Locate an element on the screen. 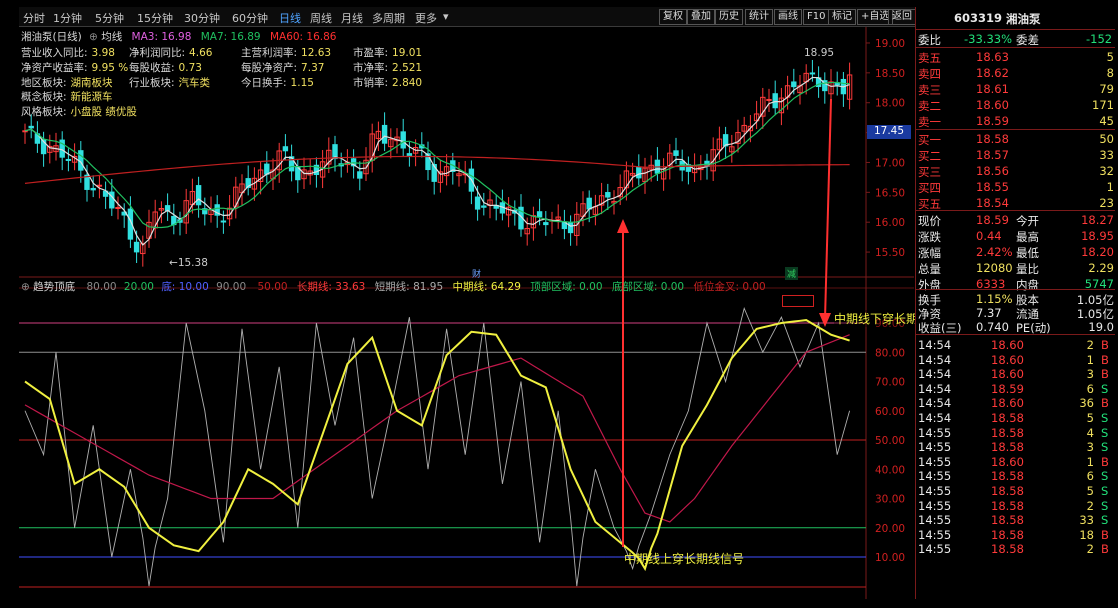 This screenshot has width=1118, height=608. tick-time: 14:55 is located at coordinates (935, 491).